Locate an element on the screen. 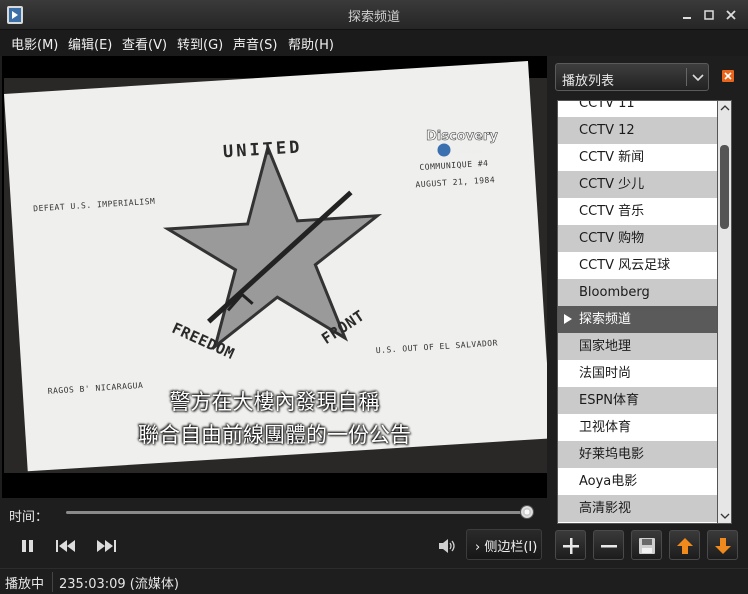  doc-line: DEFEAT U.S. IMPERIALISM is located at coordinates (94, 205).